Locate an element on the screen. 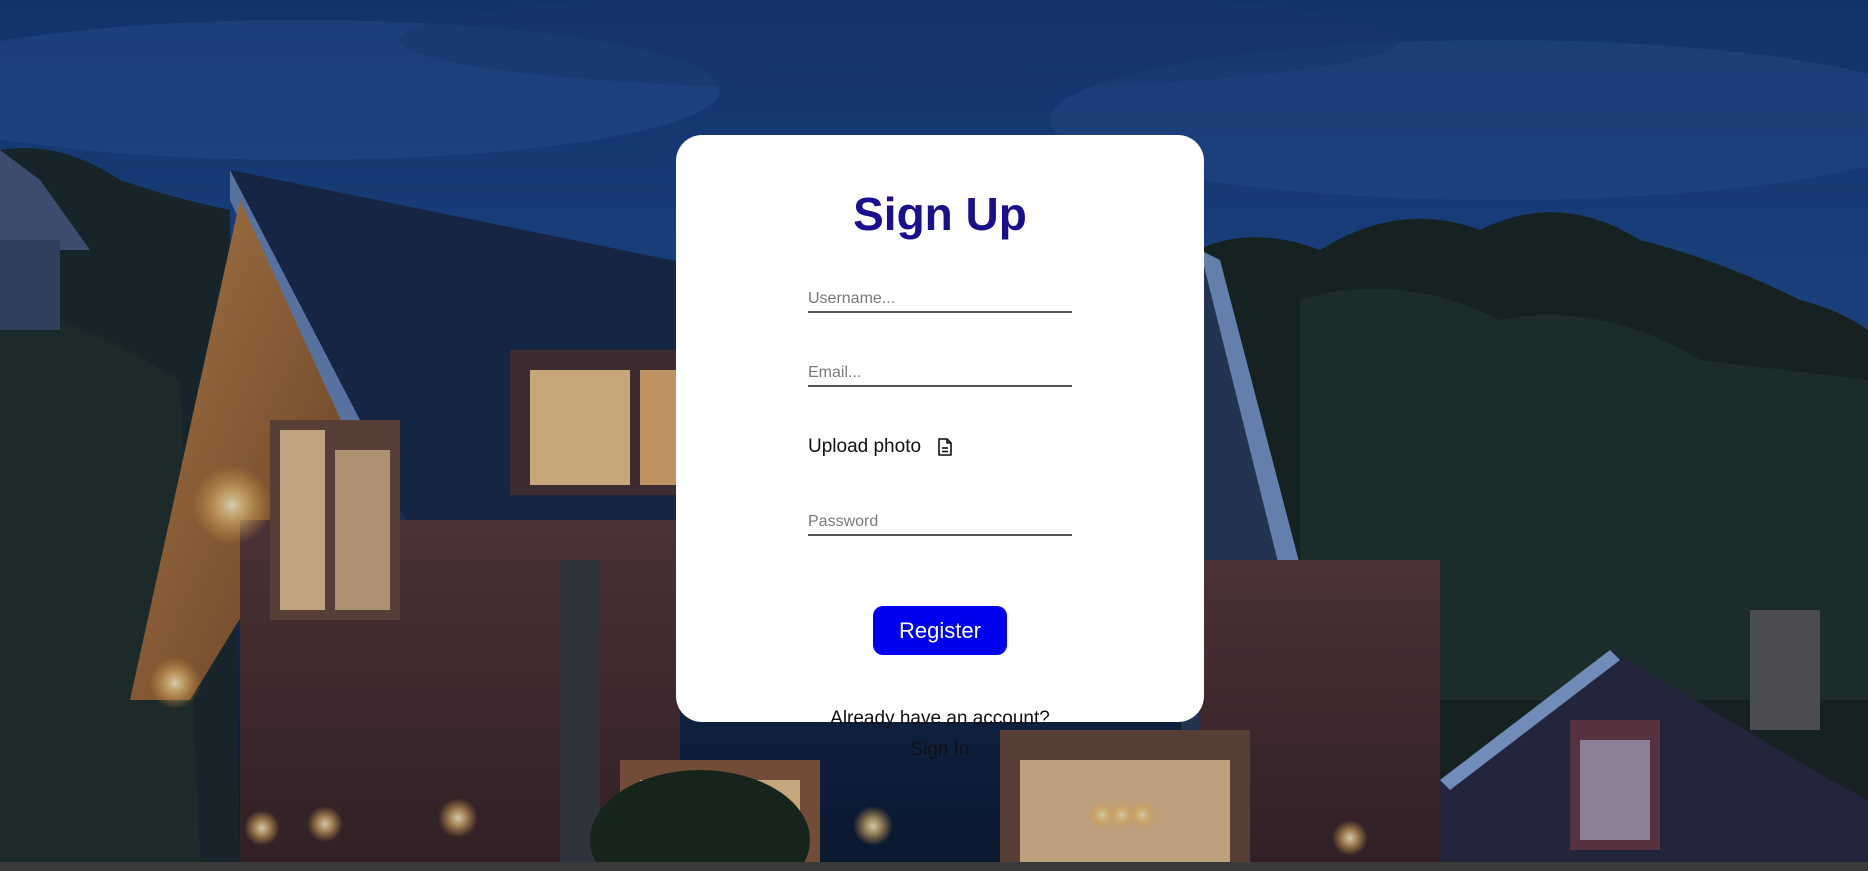 This screenshot has width=1868, height=871. already-have-account-text: Already have an account? is located at coordinates (940, 718).